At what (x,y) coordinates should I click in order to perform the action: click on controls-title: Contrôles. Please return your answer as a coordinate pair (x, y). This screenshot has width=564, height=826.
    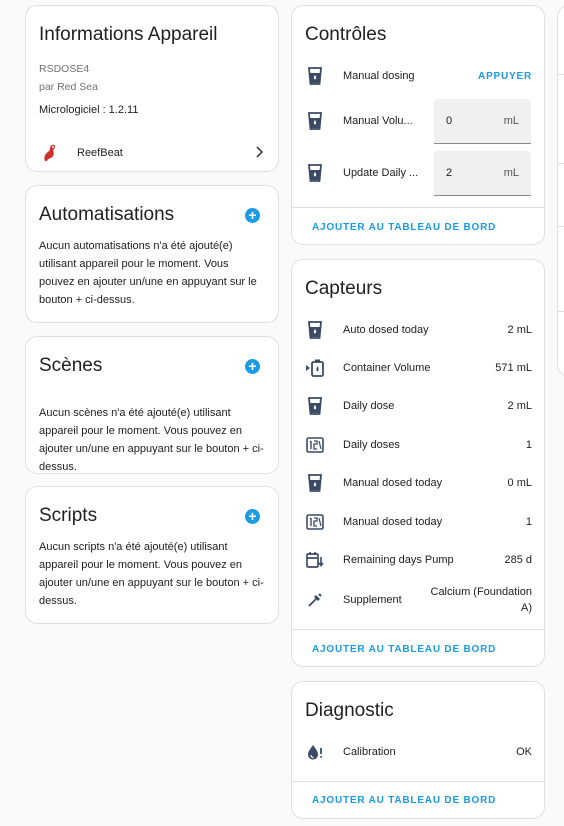
    Looking at the image, I should click on (346, 34).